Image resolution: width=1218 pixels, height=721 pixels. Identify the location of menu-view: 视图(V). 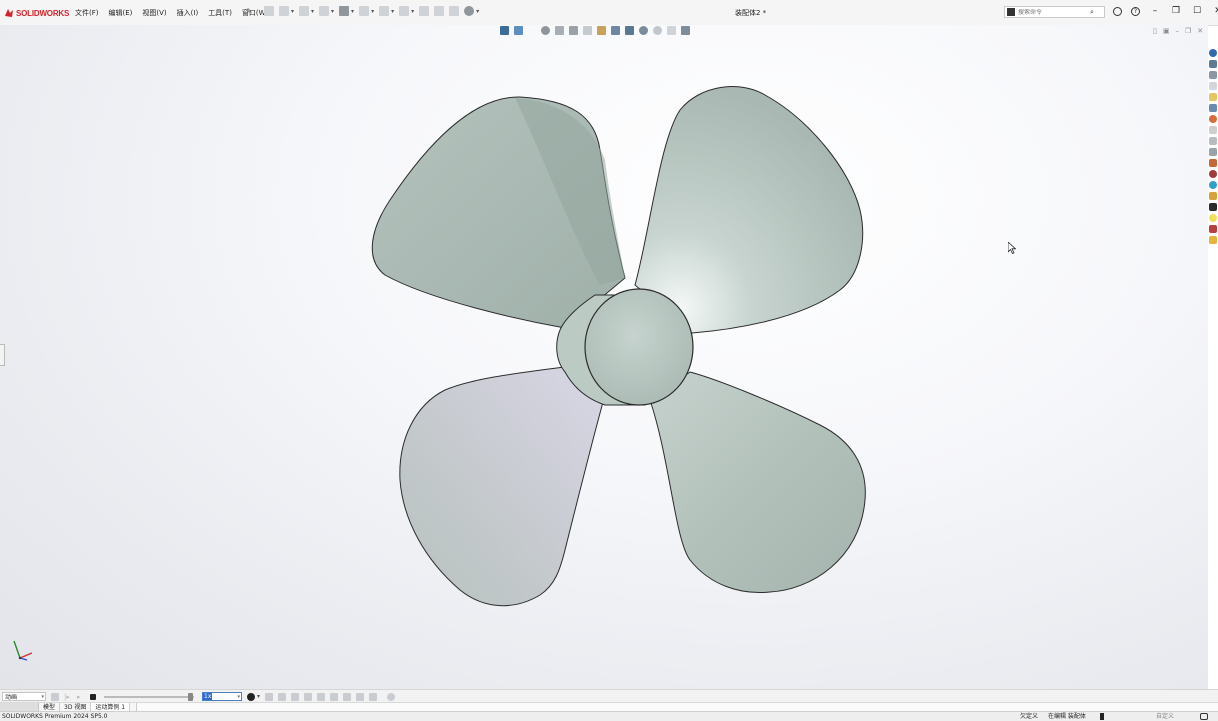
(154, 13).